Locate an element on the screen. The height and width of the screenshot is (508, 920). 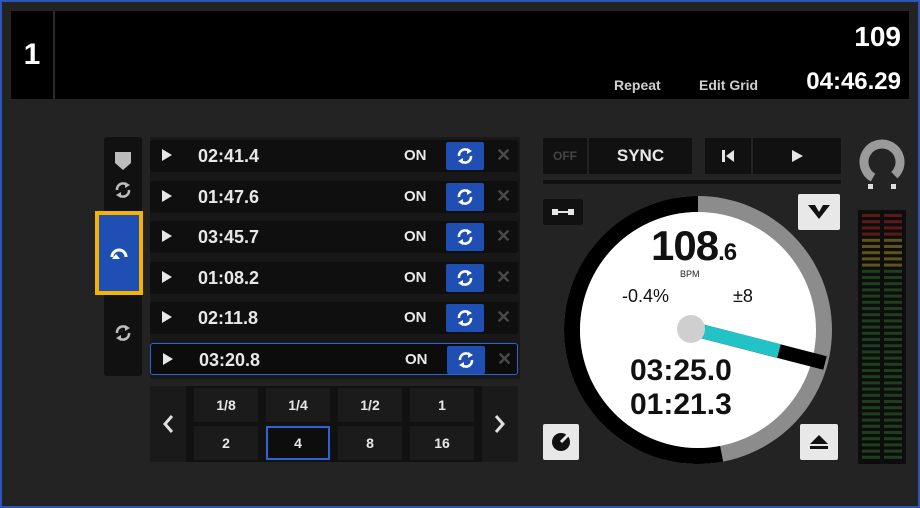
roll-icon is located at coordinates (119, 253).